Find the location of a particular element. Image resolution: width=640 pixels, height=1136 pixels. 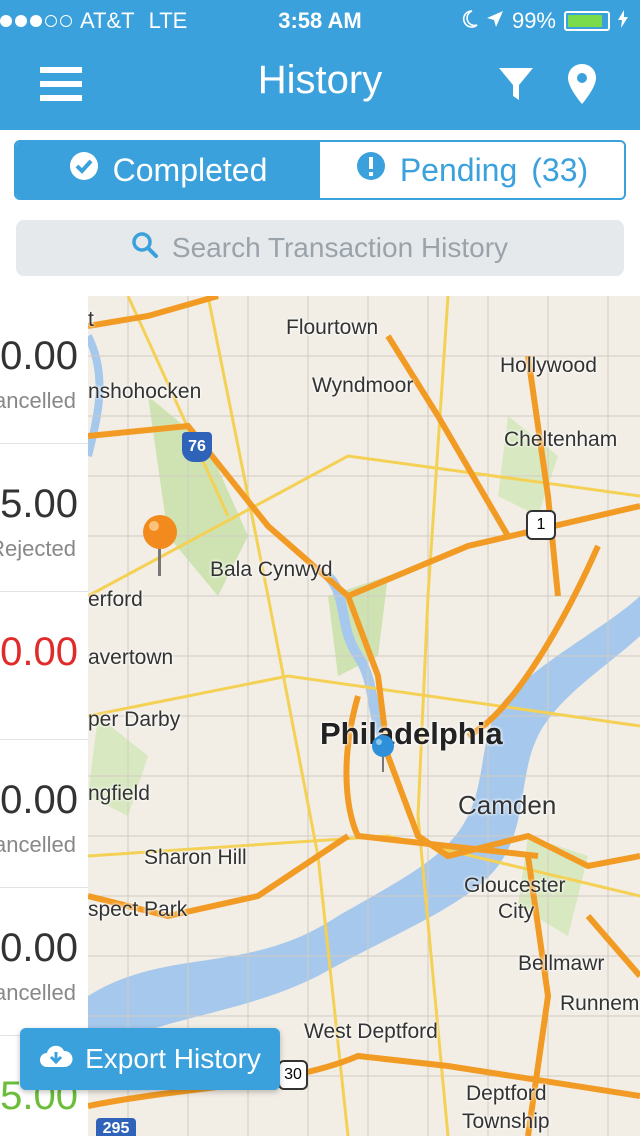

nav-bar: History is located at coordinates (320, 85).